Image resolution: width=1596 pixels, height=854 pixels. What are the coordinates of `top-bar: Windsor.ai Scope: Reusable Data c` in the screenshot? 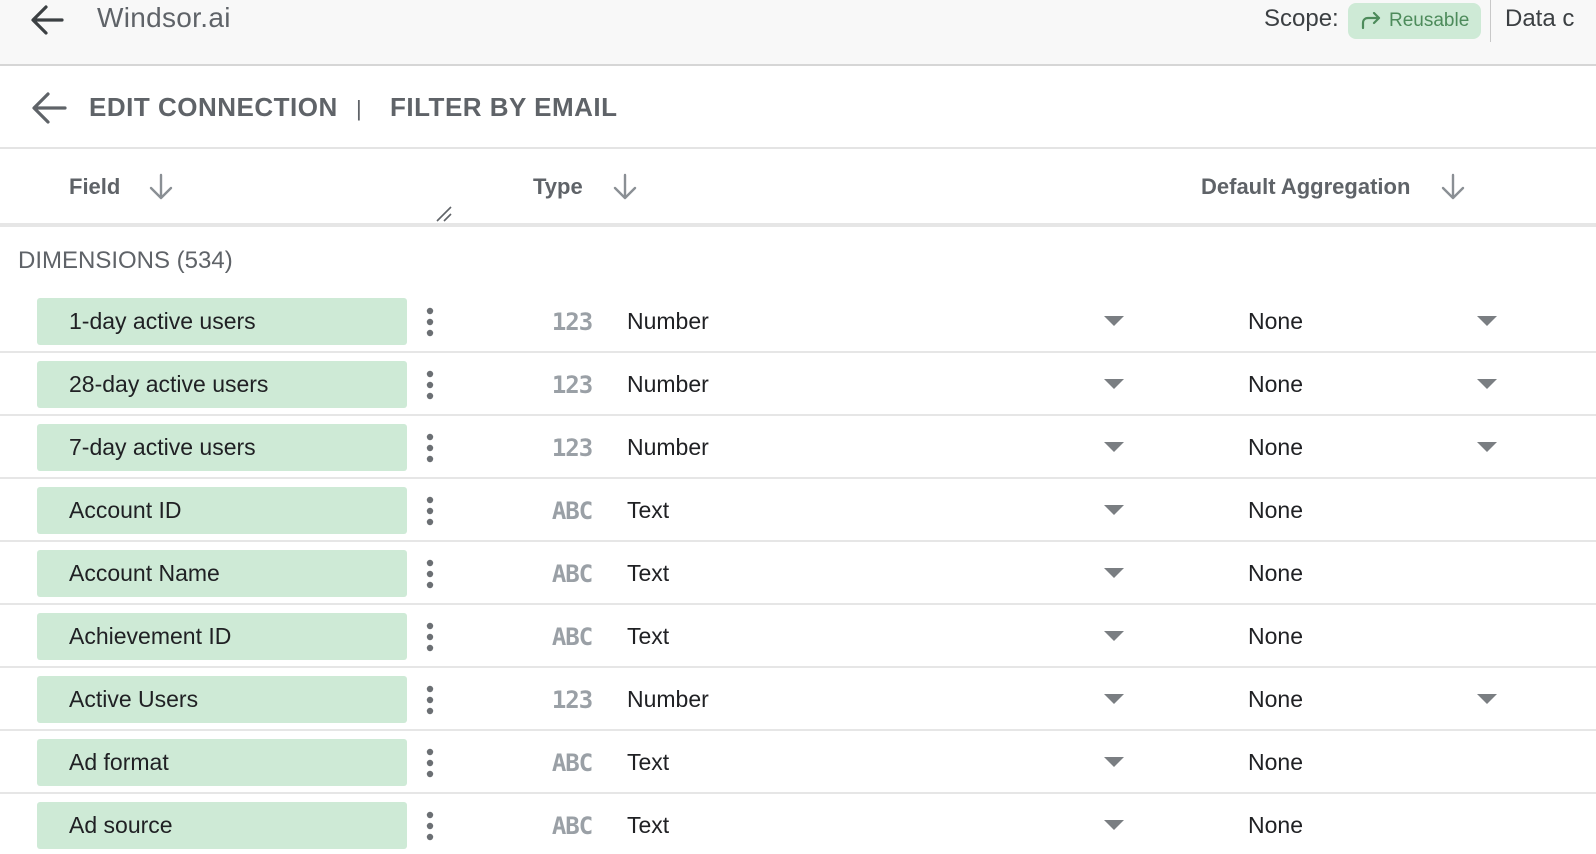 It's located at (798, 33).